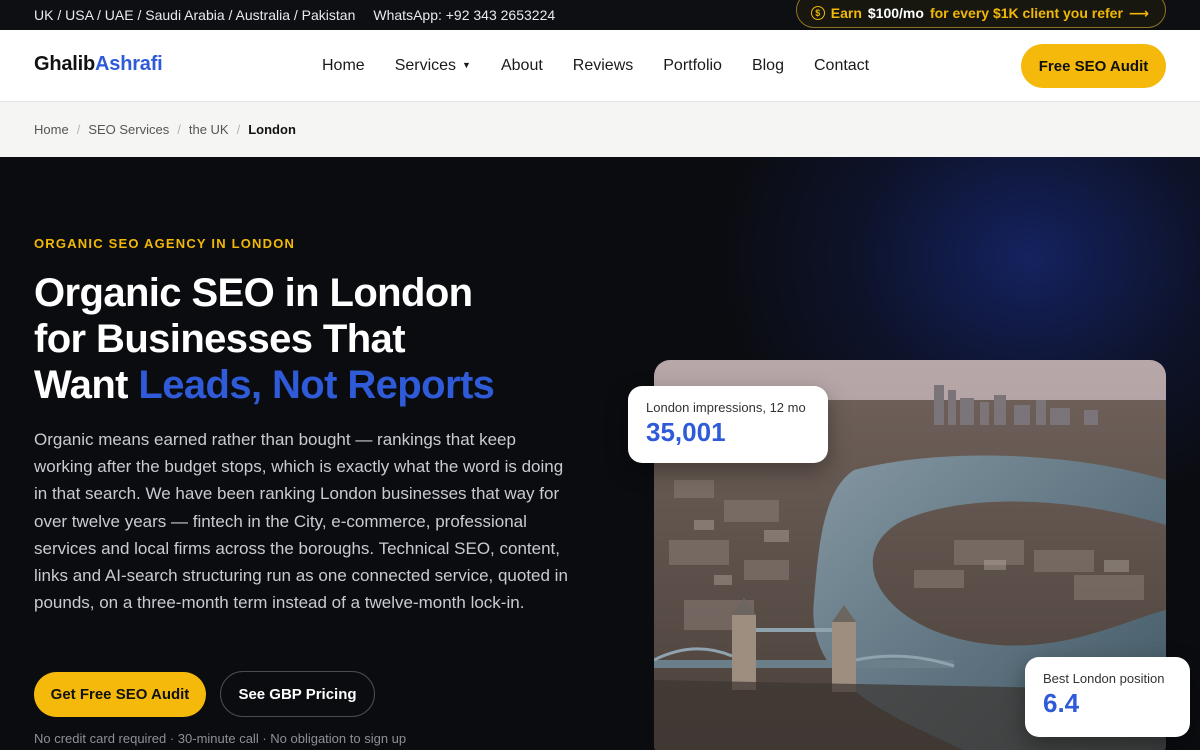 This screenshot has width=1200, height=750. What do you see at coordinates (343, 66) in the screenshot?
I see `nav-item-home: Home` at bounding box center [343, 66].